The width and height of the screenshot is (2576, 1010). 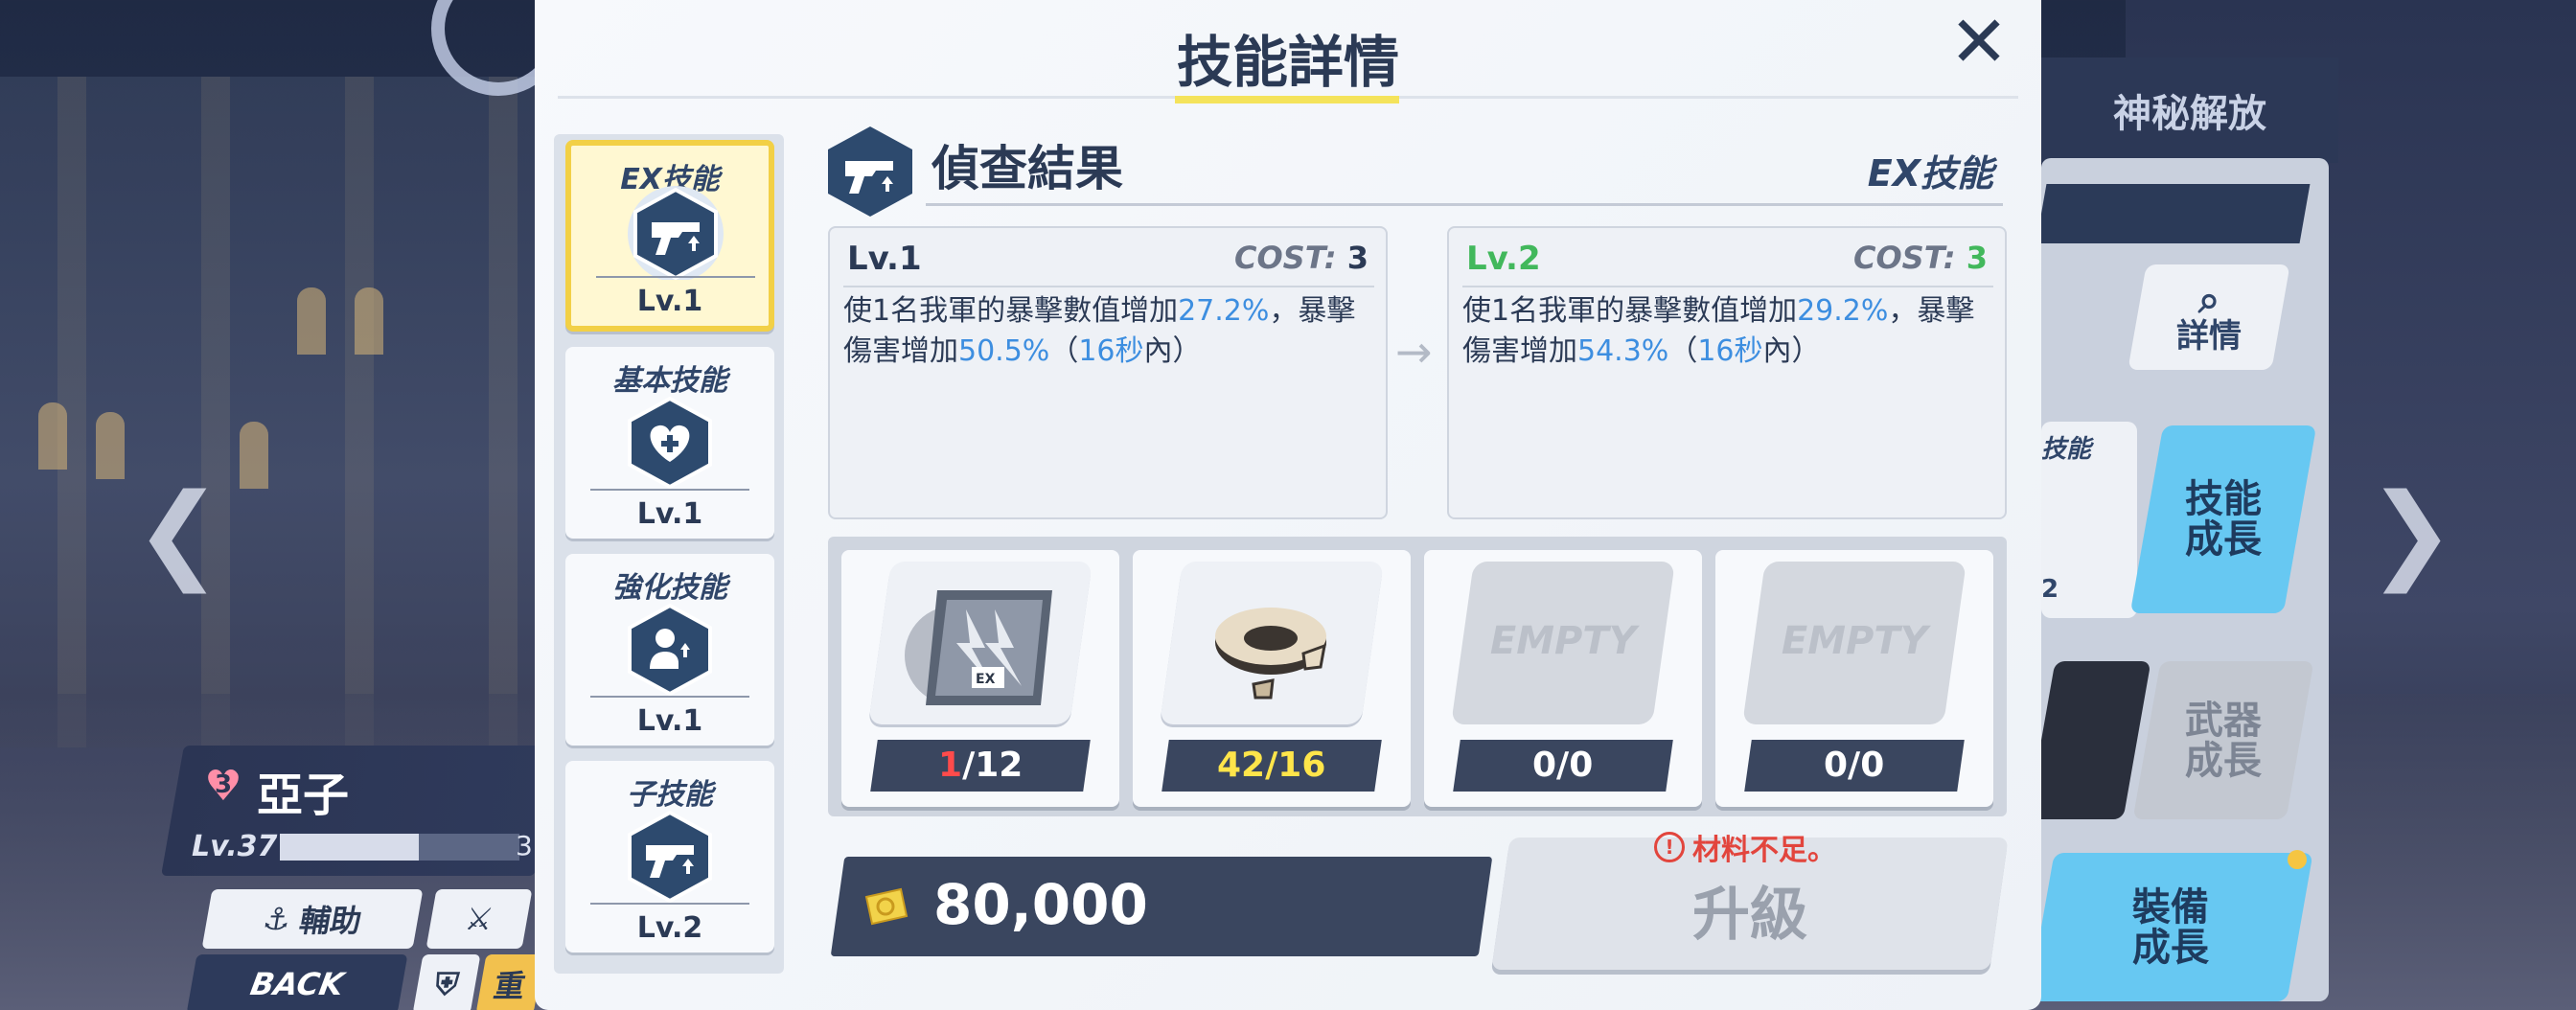 What do you see at coordinates (1161, 907) in the screenshot?
I see `credit-cost-bar` at bounding box center [1161, 907].